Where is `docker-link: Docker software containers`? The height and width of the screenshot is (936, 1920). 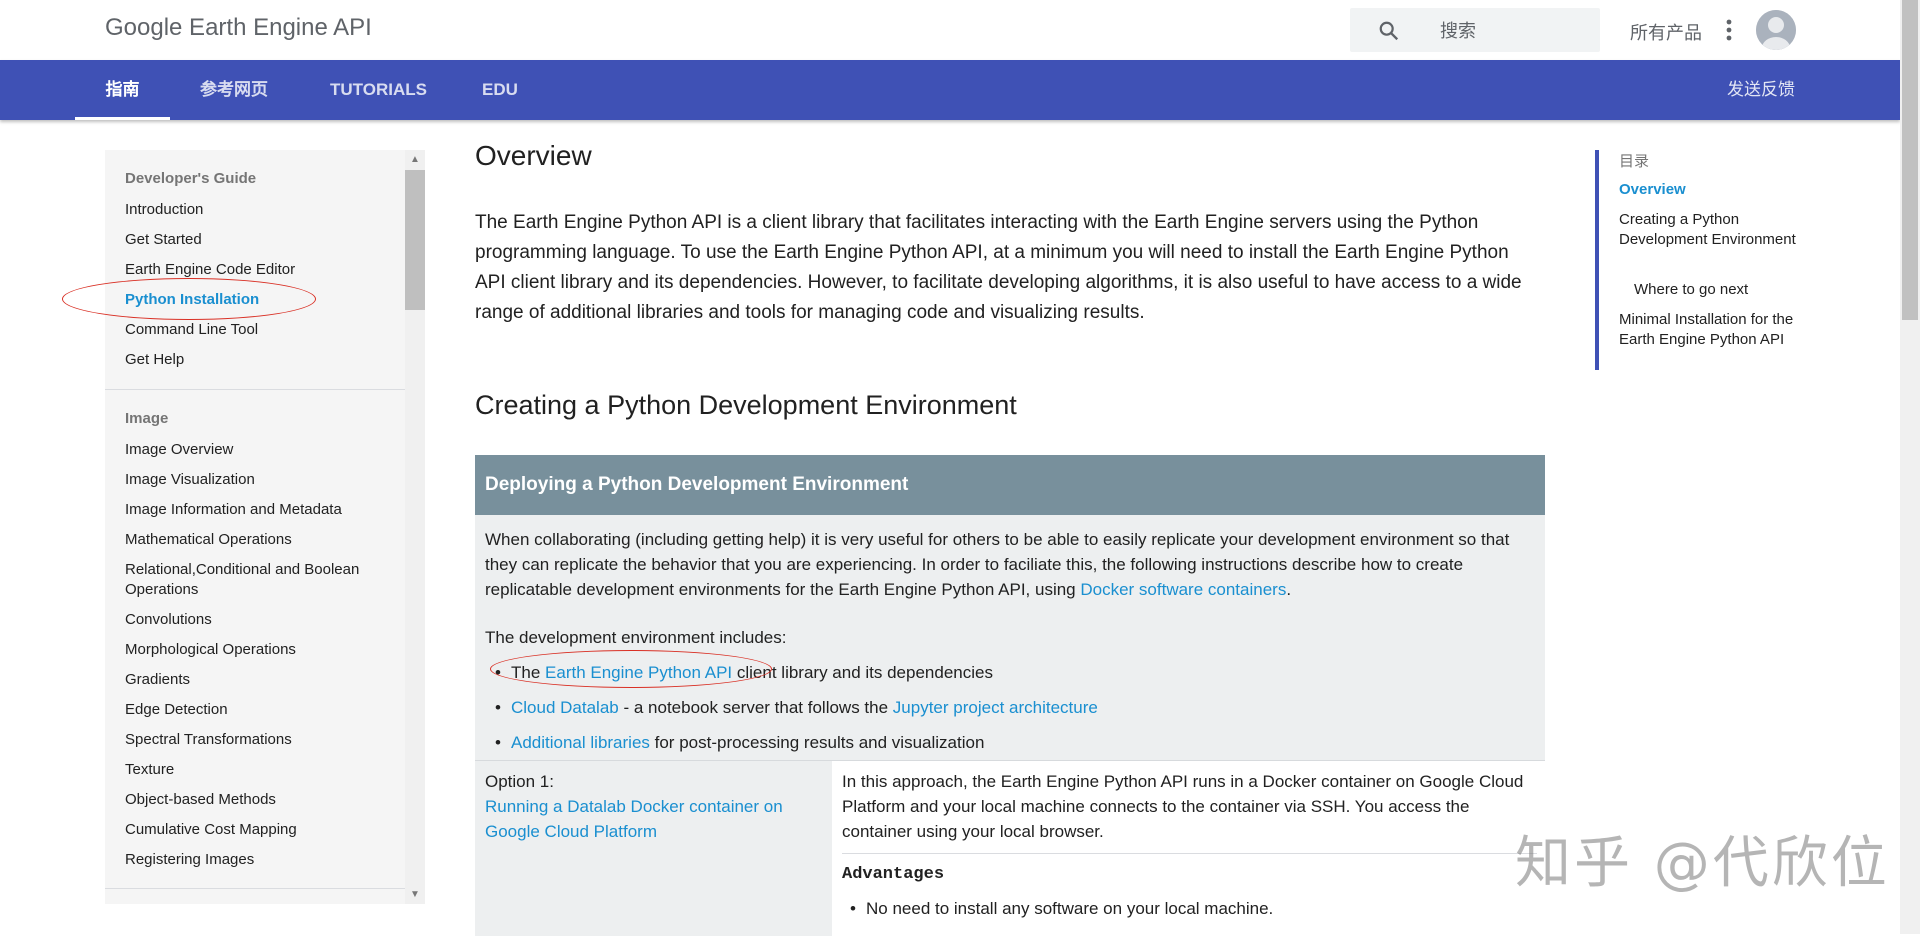 docker-link: Docker software containers is located at coordinates (1183, 589).